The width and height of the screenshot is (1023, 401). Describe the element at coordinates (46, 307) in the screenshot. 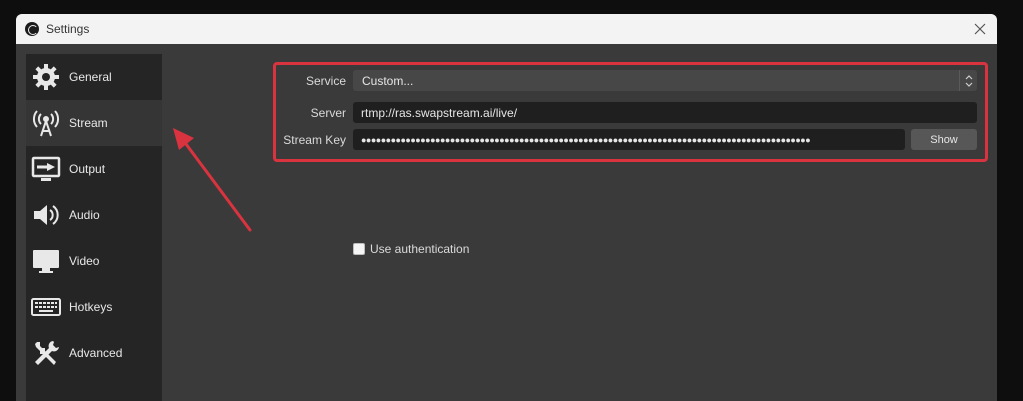

I see `keyboard-icon` at that location.